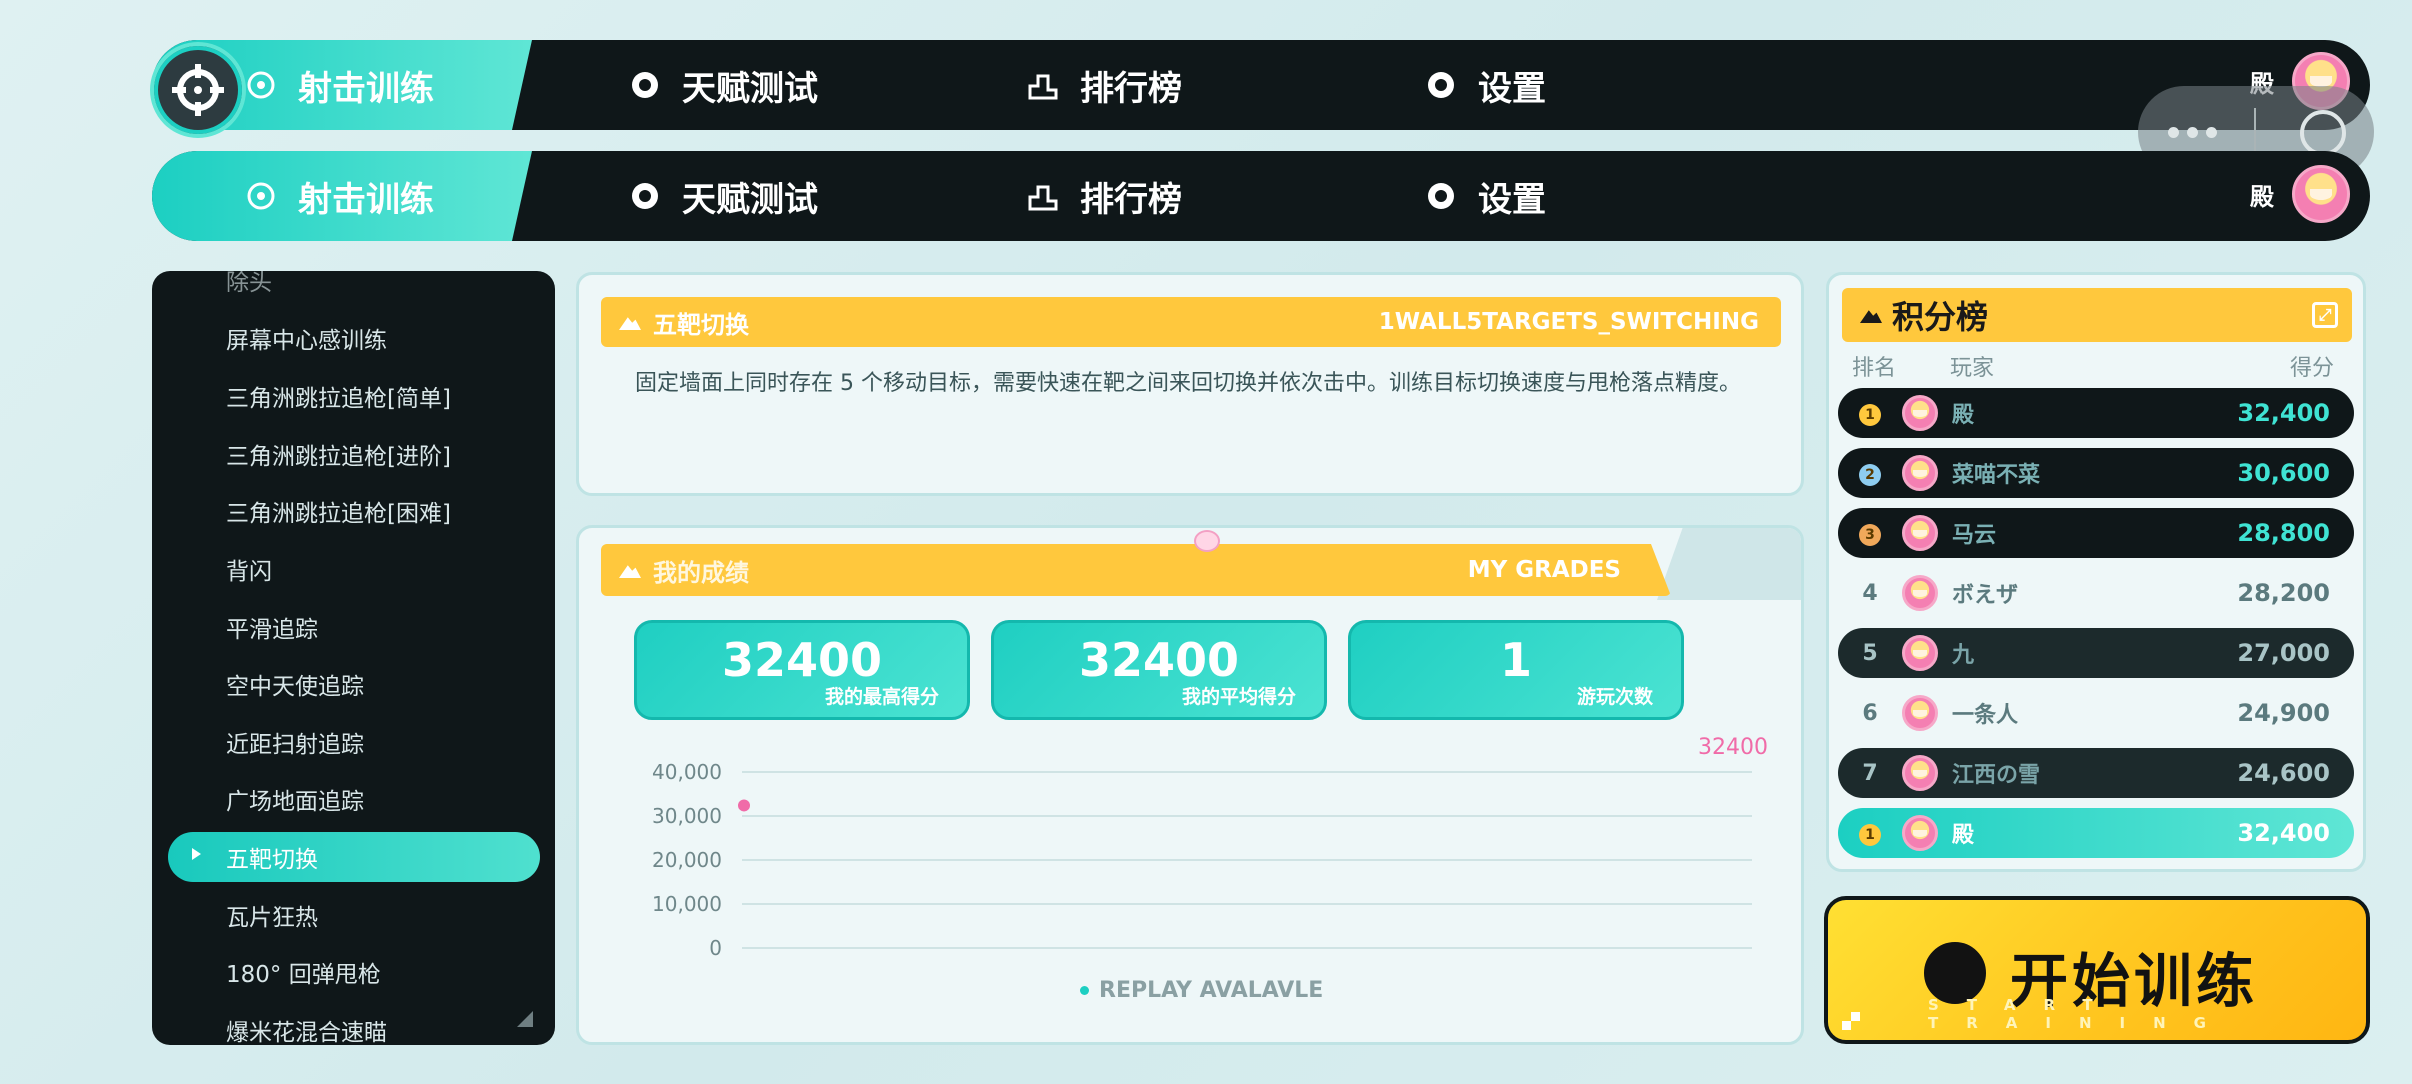  What do you see at coordinates (1870, 773) in the screenshot?
I see `rank-cell: 7` at bounding box center [1870, 773].